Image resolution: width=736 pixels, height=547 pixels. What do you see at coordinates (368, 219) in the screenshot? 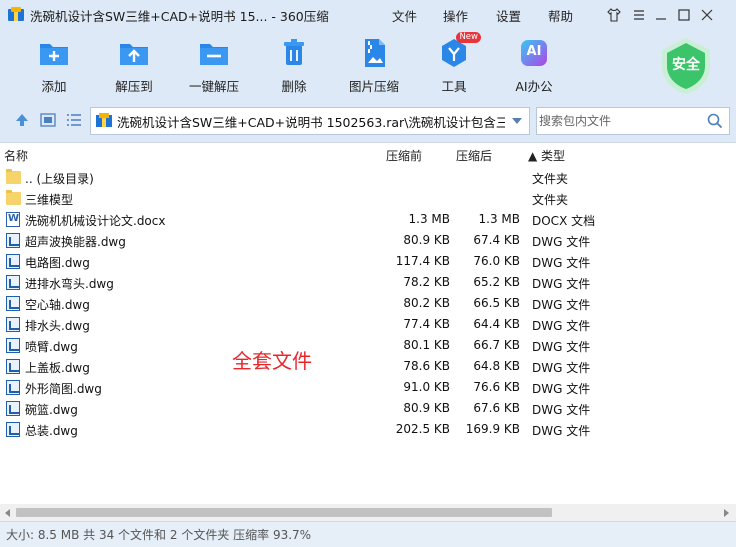
I see `file-row: 洗碗机机械设计论文.docx 1.3 MB 1.3 MB DOCX 文档` at bounding box center [368, 219].